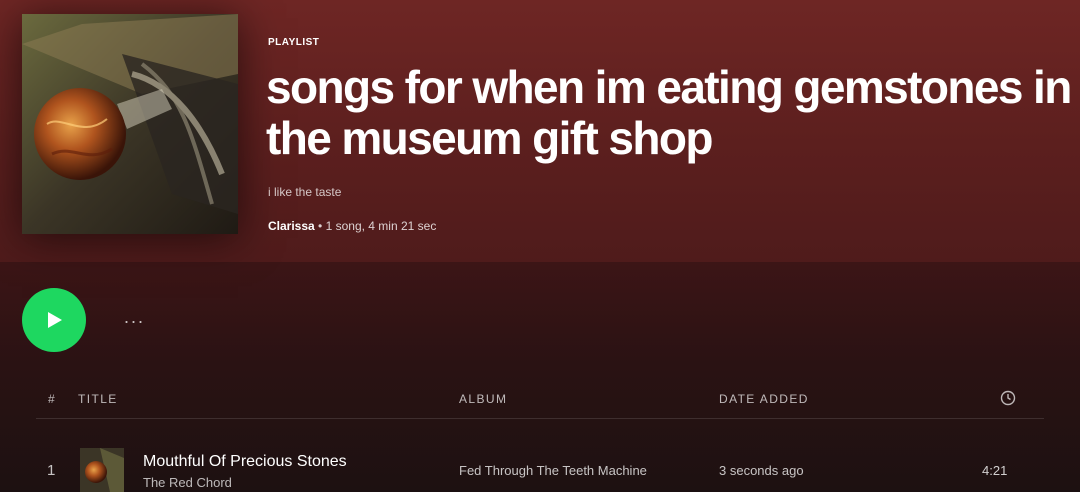 The height and width of the screenshot is (492, 1080). I want to click on track-album: Fed Through The Teeth Machine, so click(553, 470).